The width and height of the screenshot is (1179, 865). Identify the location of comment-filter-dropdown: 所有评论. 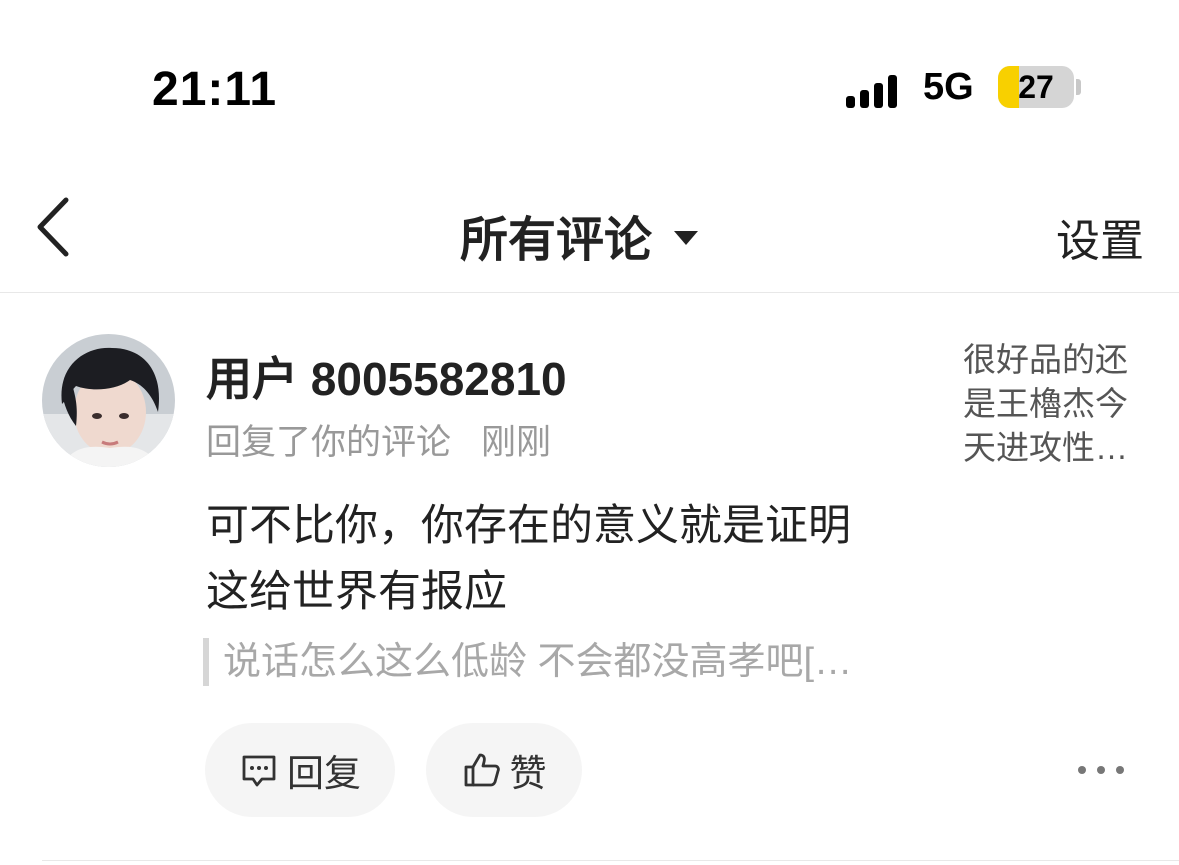
(579, 235).